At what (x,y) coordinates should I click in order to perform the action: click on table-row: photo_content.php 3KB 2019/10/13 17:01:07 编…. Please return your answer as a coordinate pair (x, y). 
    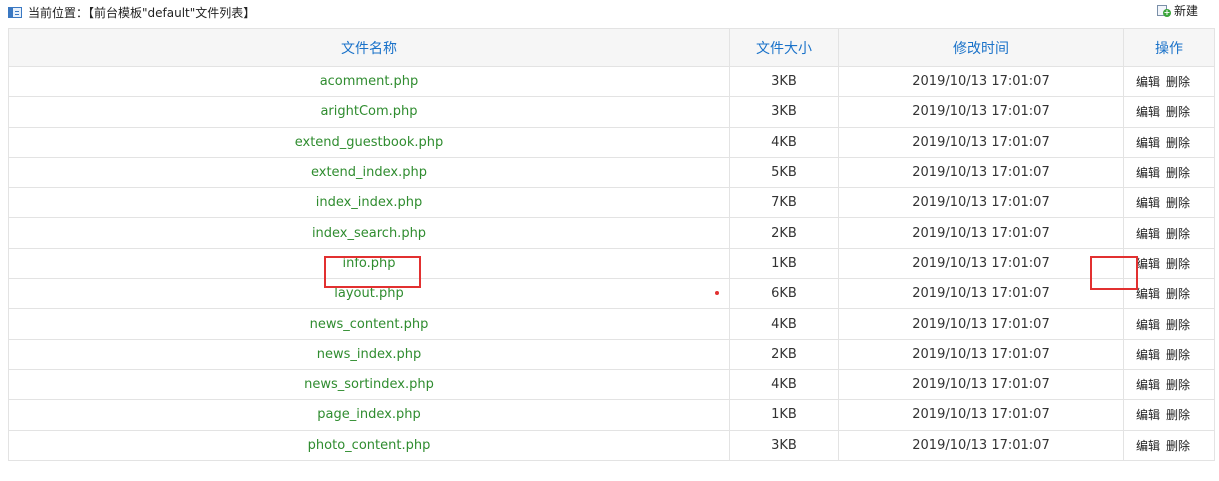
    Looking at the image, I should click on (611, 445).